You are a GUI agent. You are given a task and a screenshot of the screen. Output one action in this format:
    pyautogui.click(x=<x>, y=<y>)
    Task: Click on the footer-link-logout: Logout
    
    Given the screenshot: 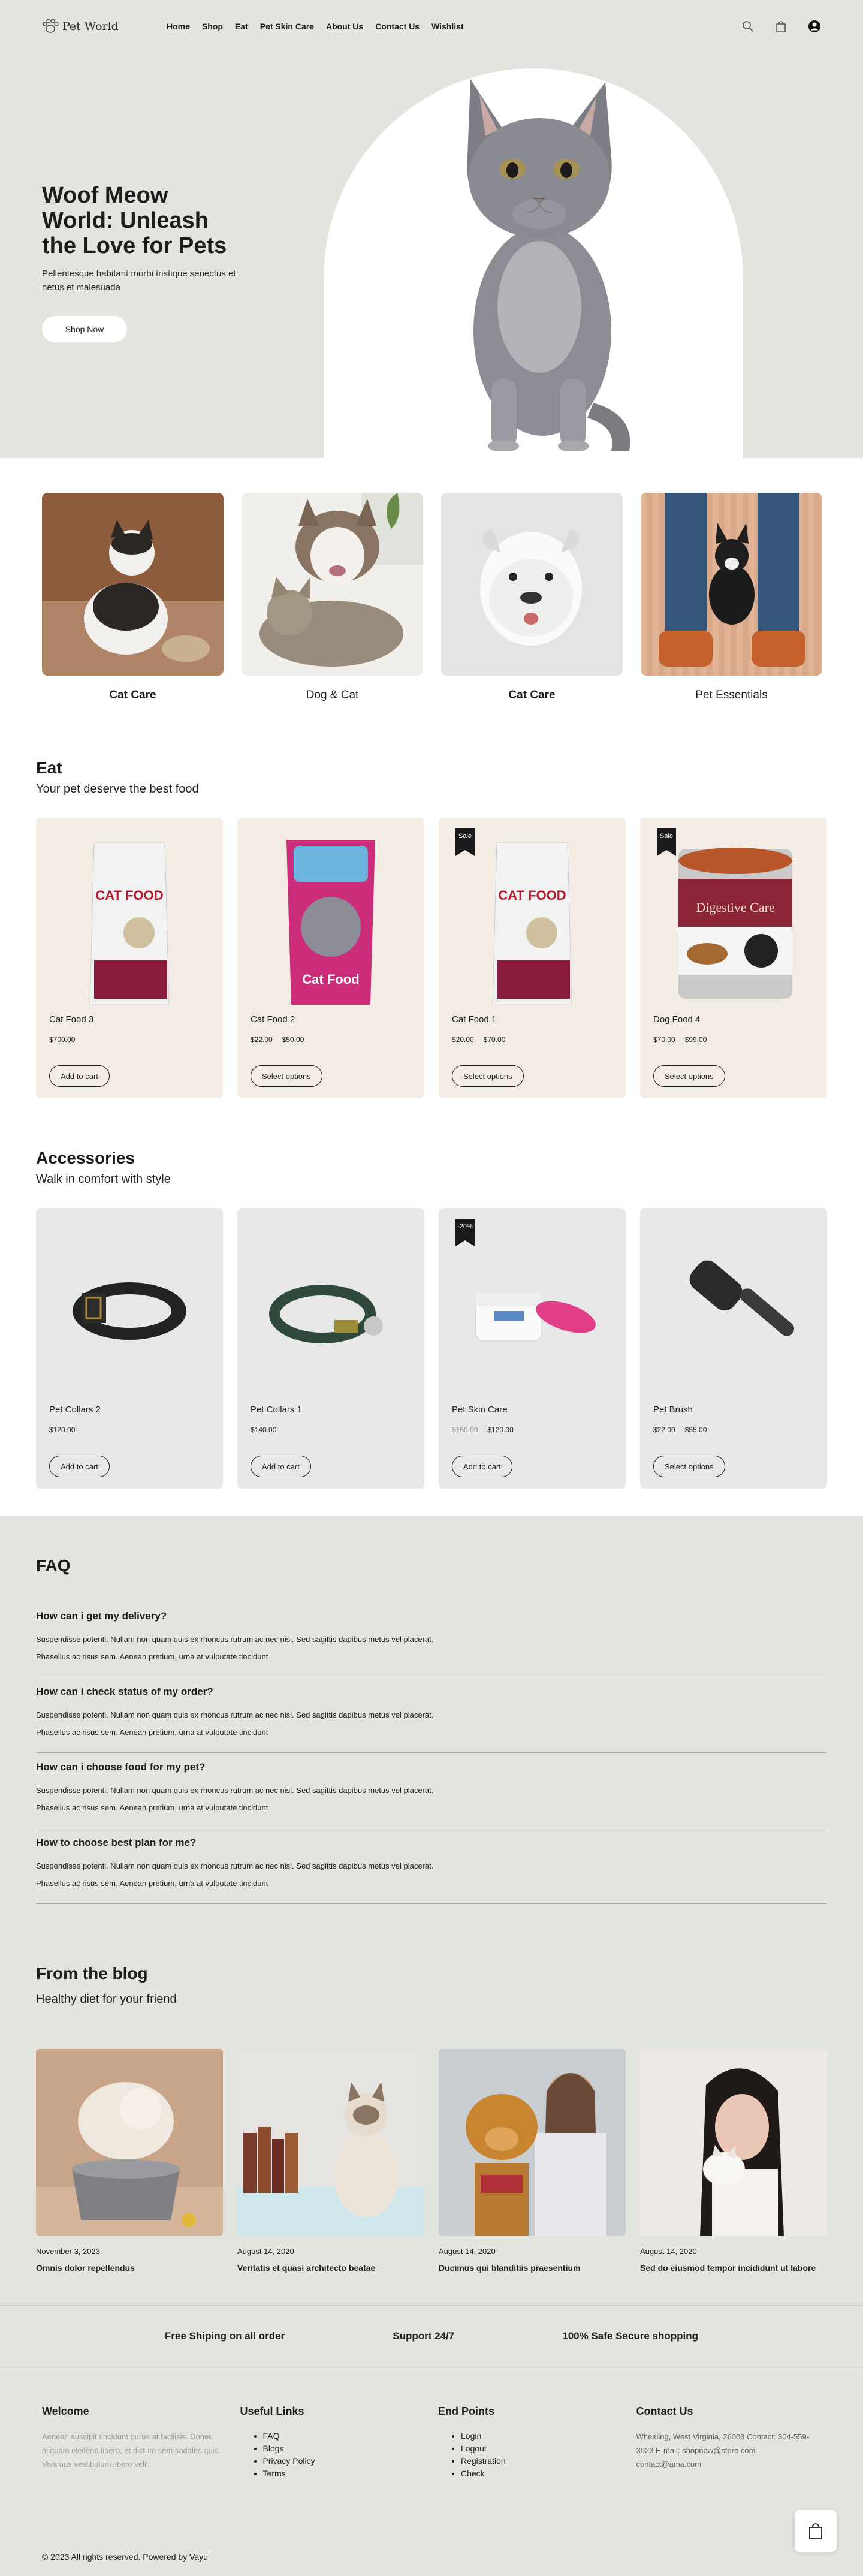 What is the action you would take?
    pyautogui.click(x=542, y=2448)
    